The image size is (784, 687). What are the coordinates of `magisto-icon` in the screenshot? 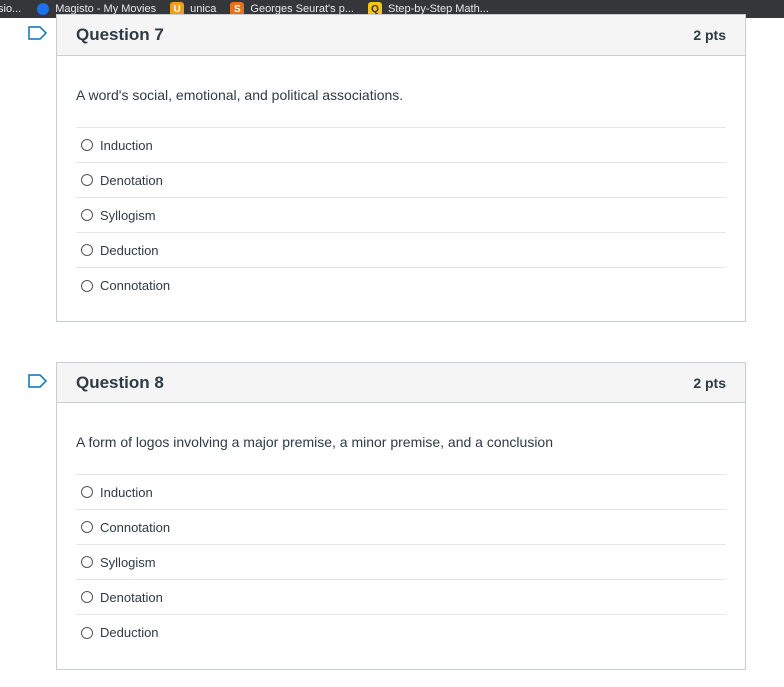 It's located at (43, 9).